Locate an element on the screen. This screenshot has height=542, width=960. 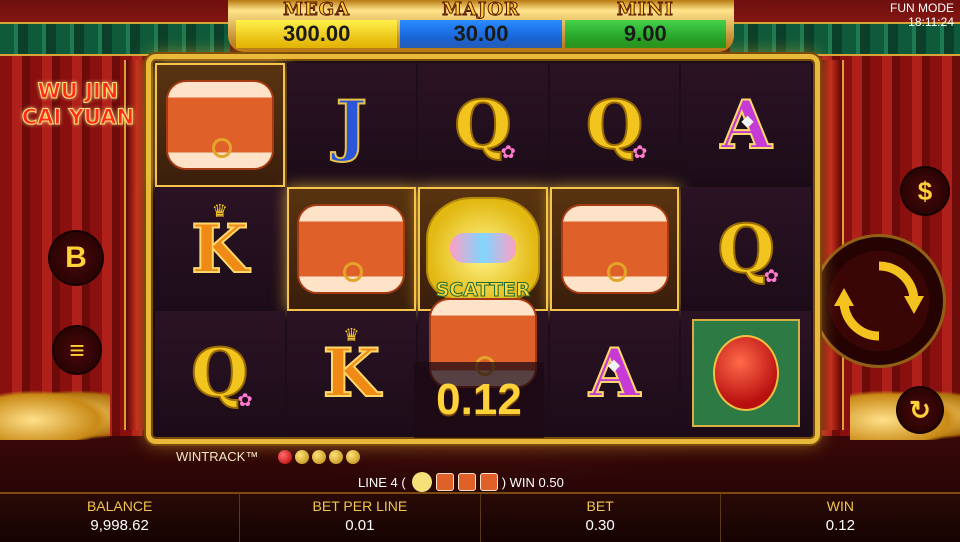
spin-arrows-icon is located at coordinates (879, 301).